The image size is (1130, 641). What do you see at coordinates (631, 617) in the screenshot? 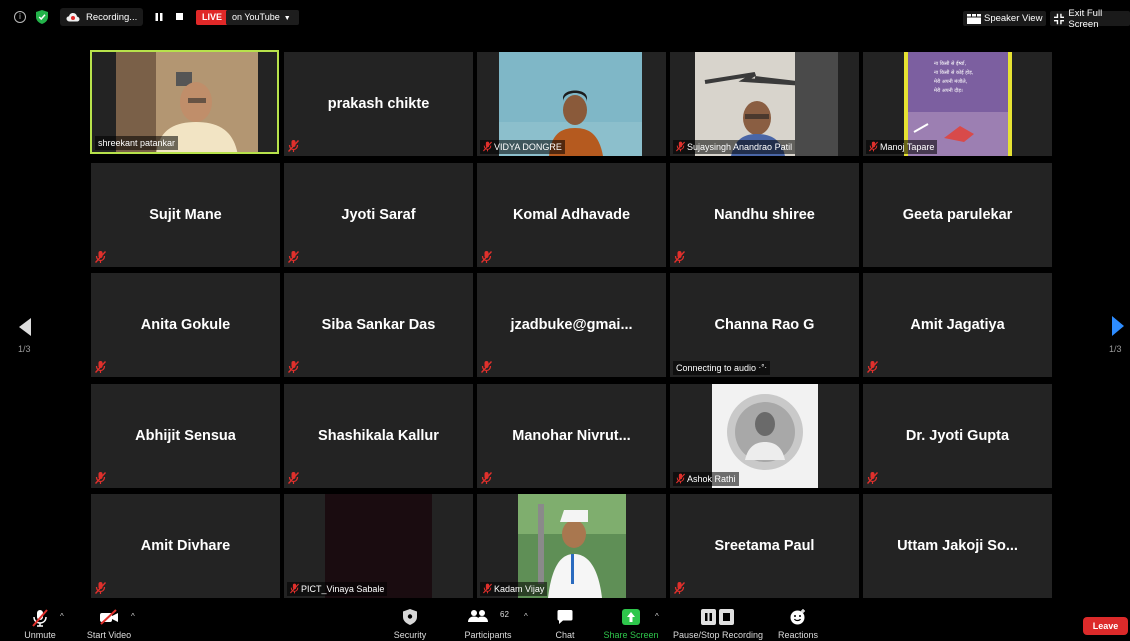
I see `share-screen-arrow-icon` at bounding box center [631, 617].